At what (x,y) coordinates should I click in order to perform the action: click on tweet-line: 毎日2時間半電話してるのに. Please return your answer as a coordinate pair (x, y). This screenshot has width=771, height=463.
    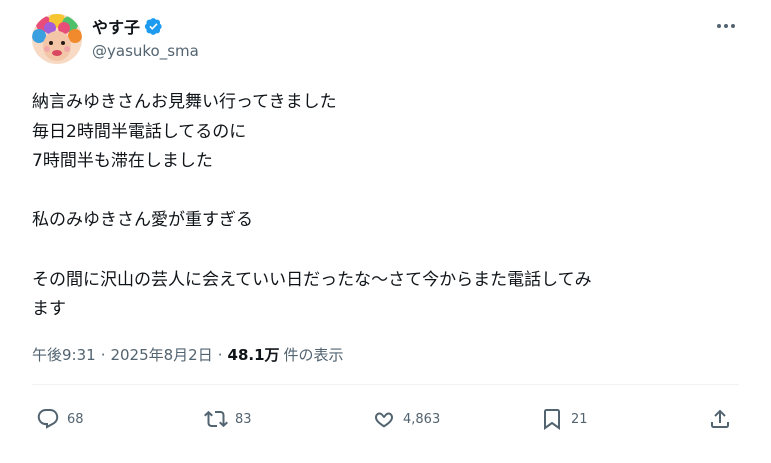
    Looking at the image, I should click on (139, 131).